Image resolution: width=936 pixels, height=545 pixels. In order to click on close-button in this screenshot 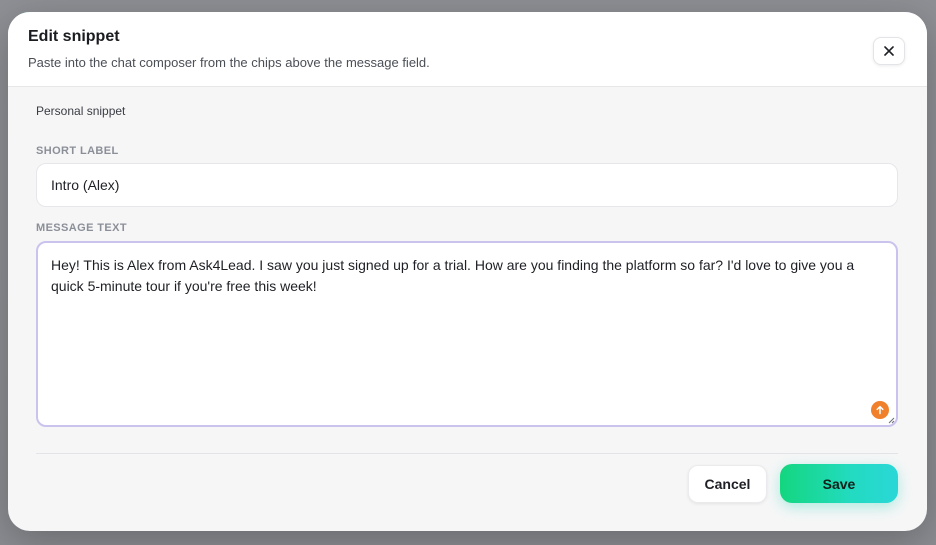, I will do `click(889, 51)`.